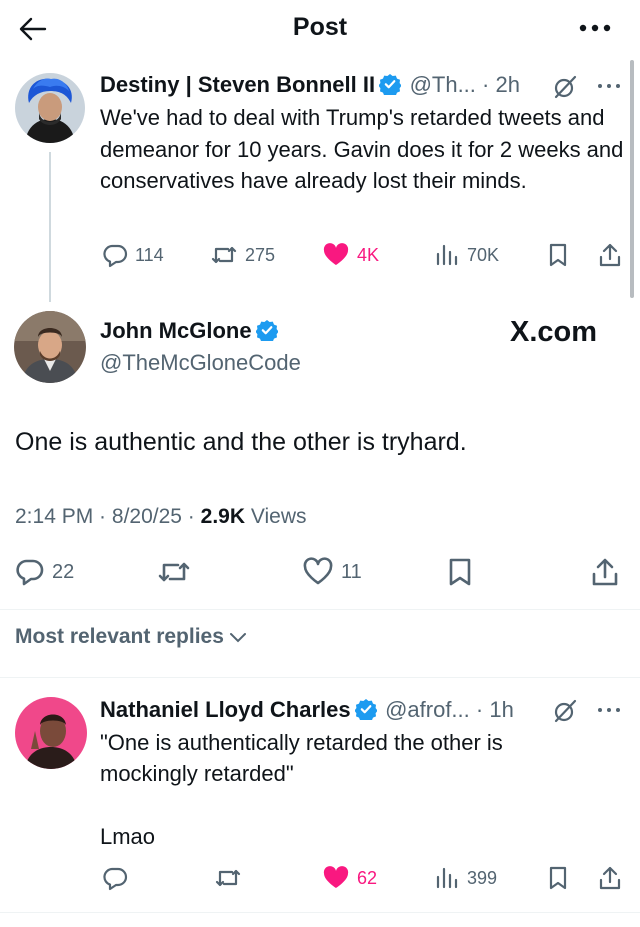 Image resolution: width=640 pixels, height=927 pixels. I want to click on tweet-time: 2:14 PM, so click(54, 516).